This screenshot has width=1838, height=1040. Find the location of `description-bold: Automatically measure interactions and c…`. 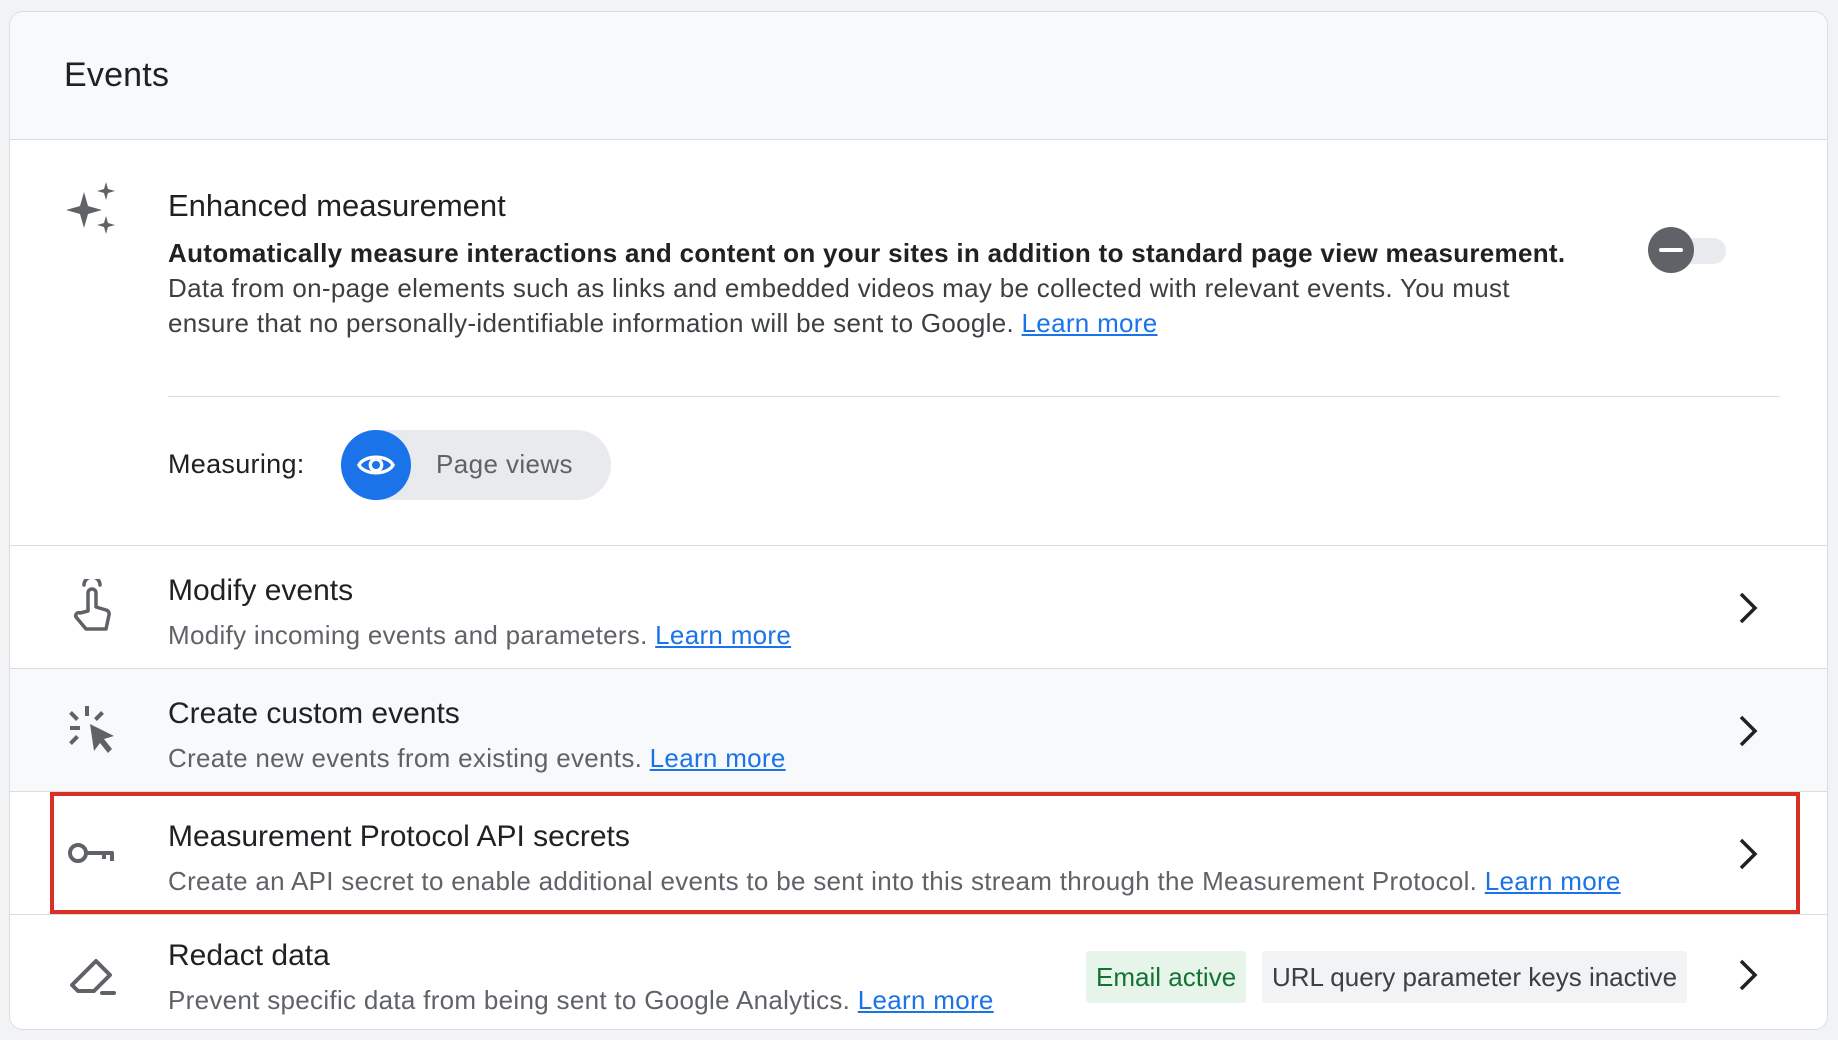

description-bold: Automatically measure interactions and c… is located at coordinates (867, 253).